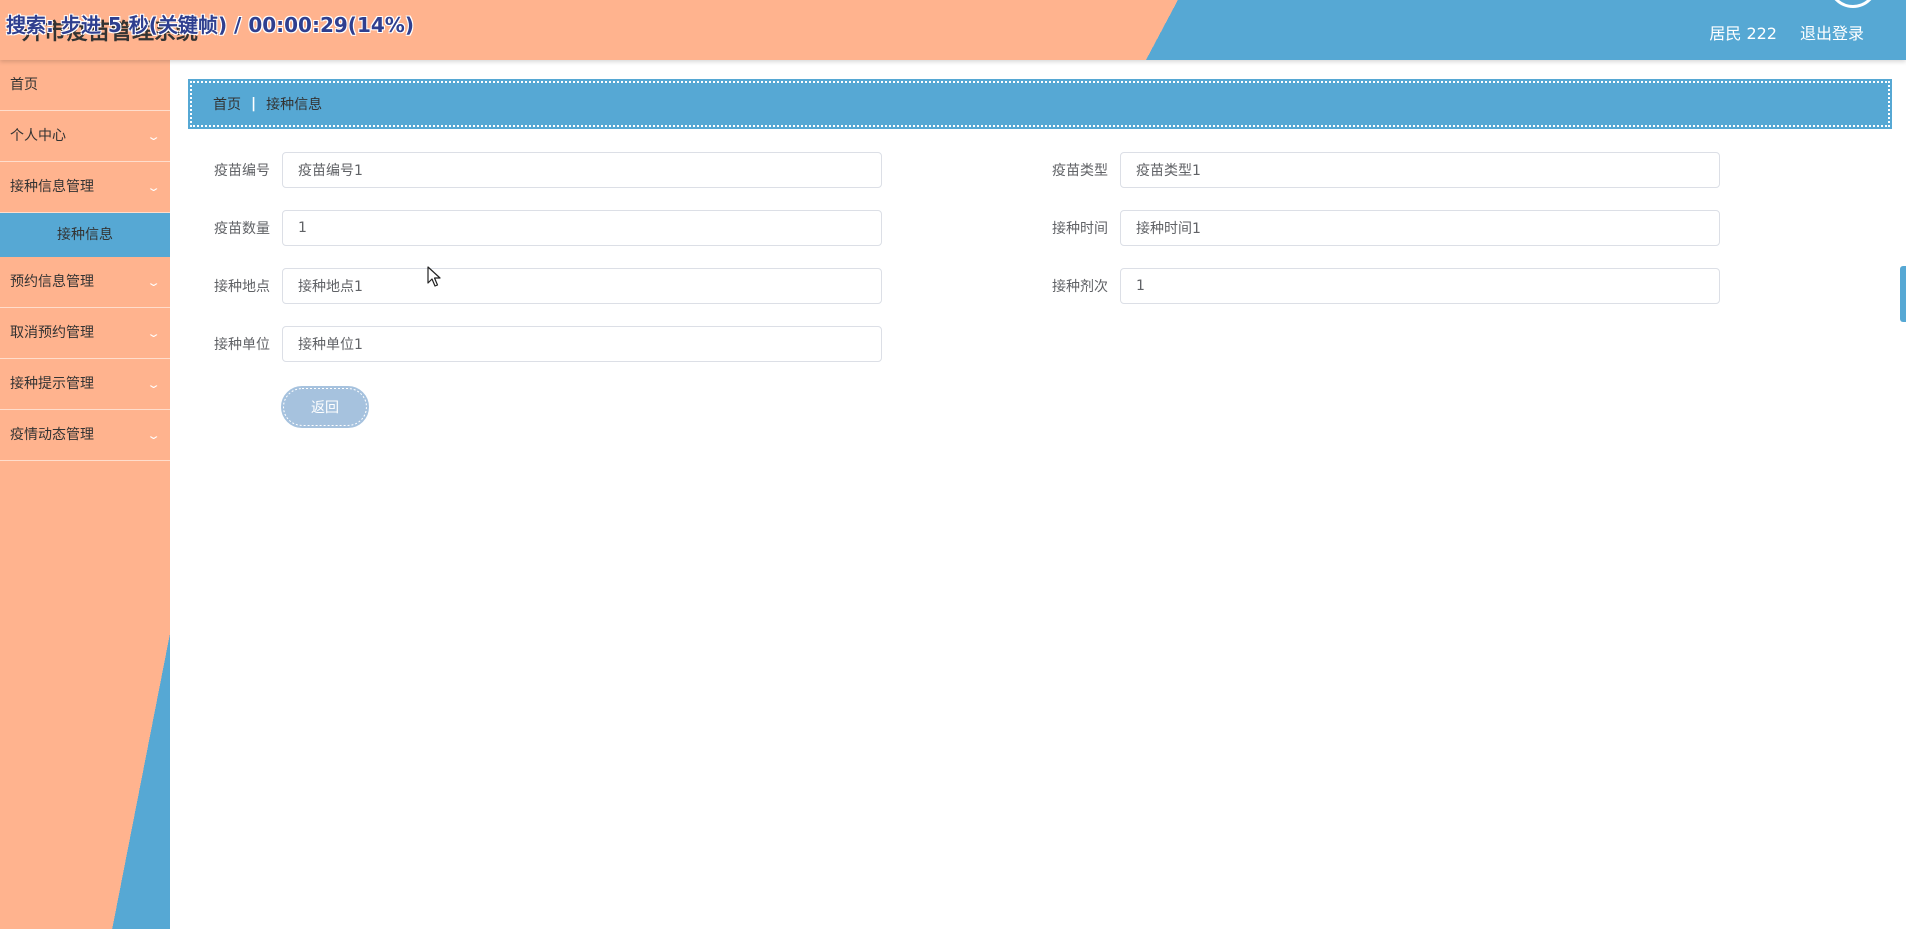  Describe the element at coordinates (85, 235) in the screenshot. I see `sidebar-subitem-vaccination-info: 接种信息` at that location.